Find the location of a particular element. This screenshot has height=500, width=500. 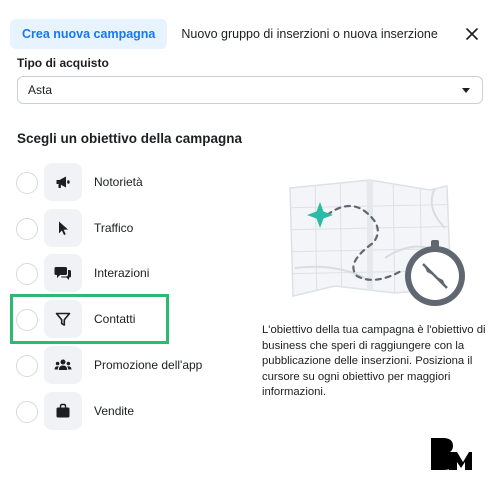

objectives-title: Scegli un obiettivo della campagna is located at coordinates (130, 138).